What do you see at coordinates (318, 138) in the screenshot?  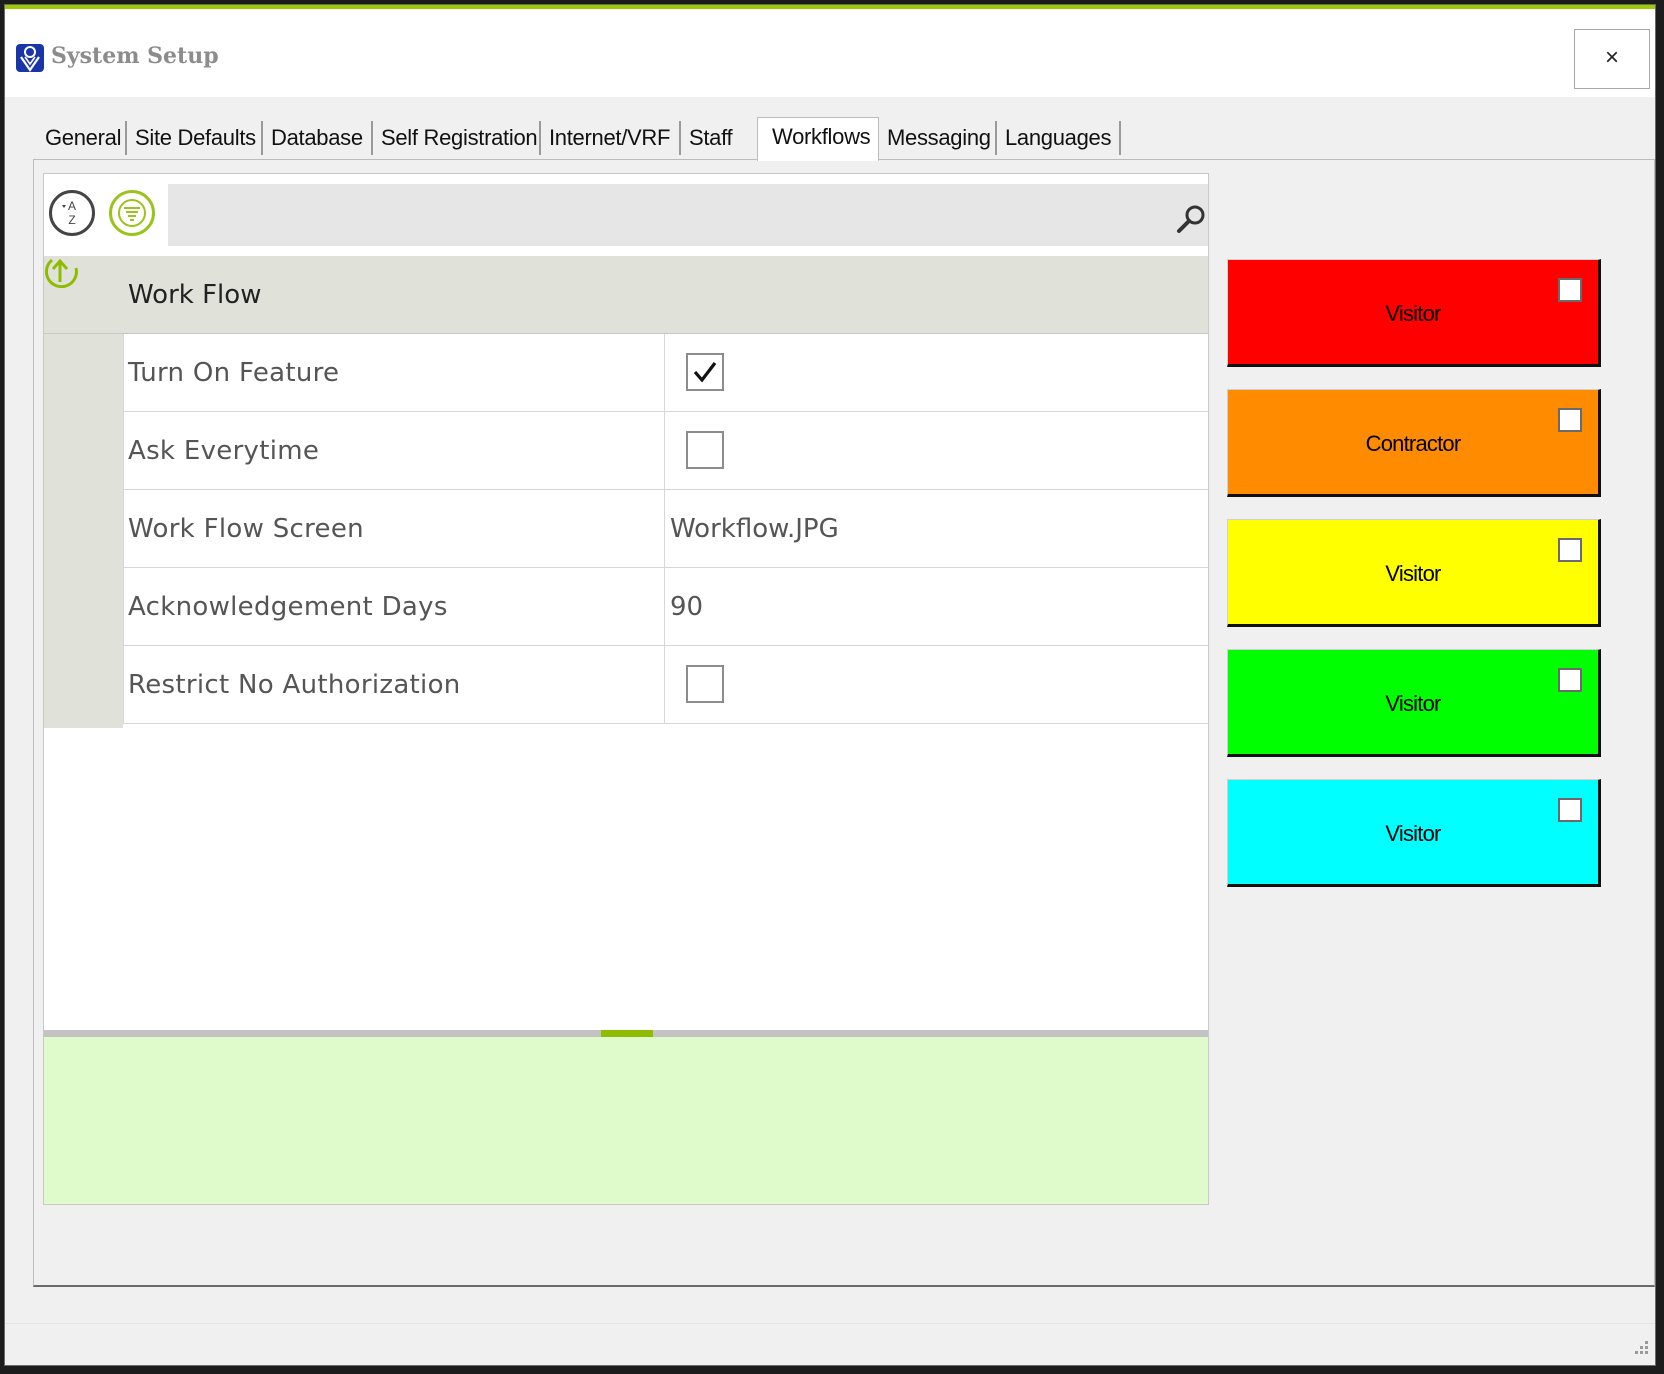 I see `tab-database: Database` at bounding box center [318, 138].